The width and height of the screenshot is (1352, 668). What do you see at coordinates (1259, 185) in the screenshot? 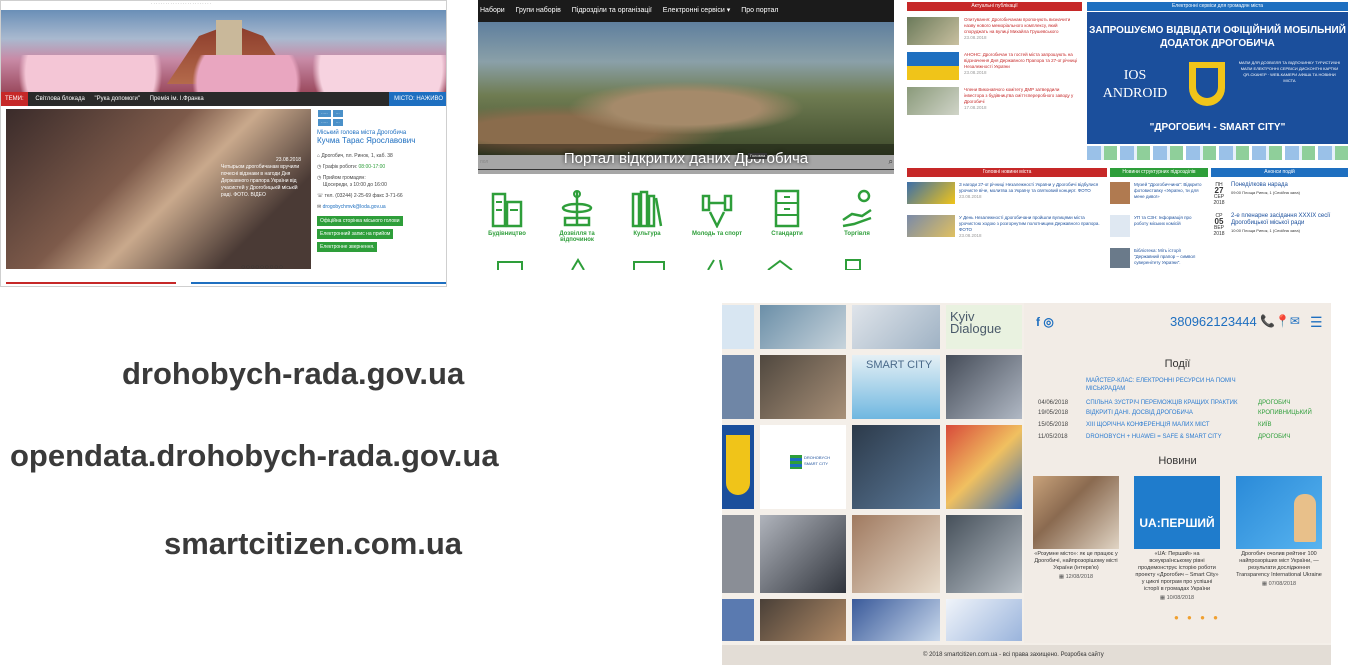
I see `event-title: Понеділкова нарада` at bounding box center [1259, 185].